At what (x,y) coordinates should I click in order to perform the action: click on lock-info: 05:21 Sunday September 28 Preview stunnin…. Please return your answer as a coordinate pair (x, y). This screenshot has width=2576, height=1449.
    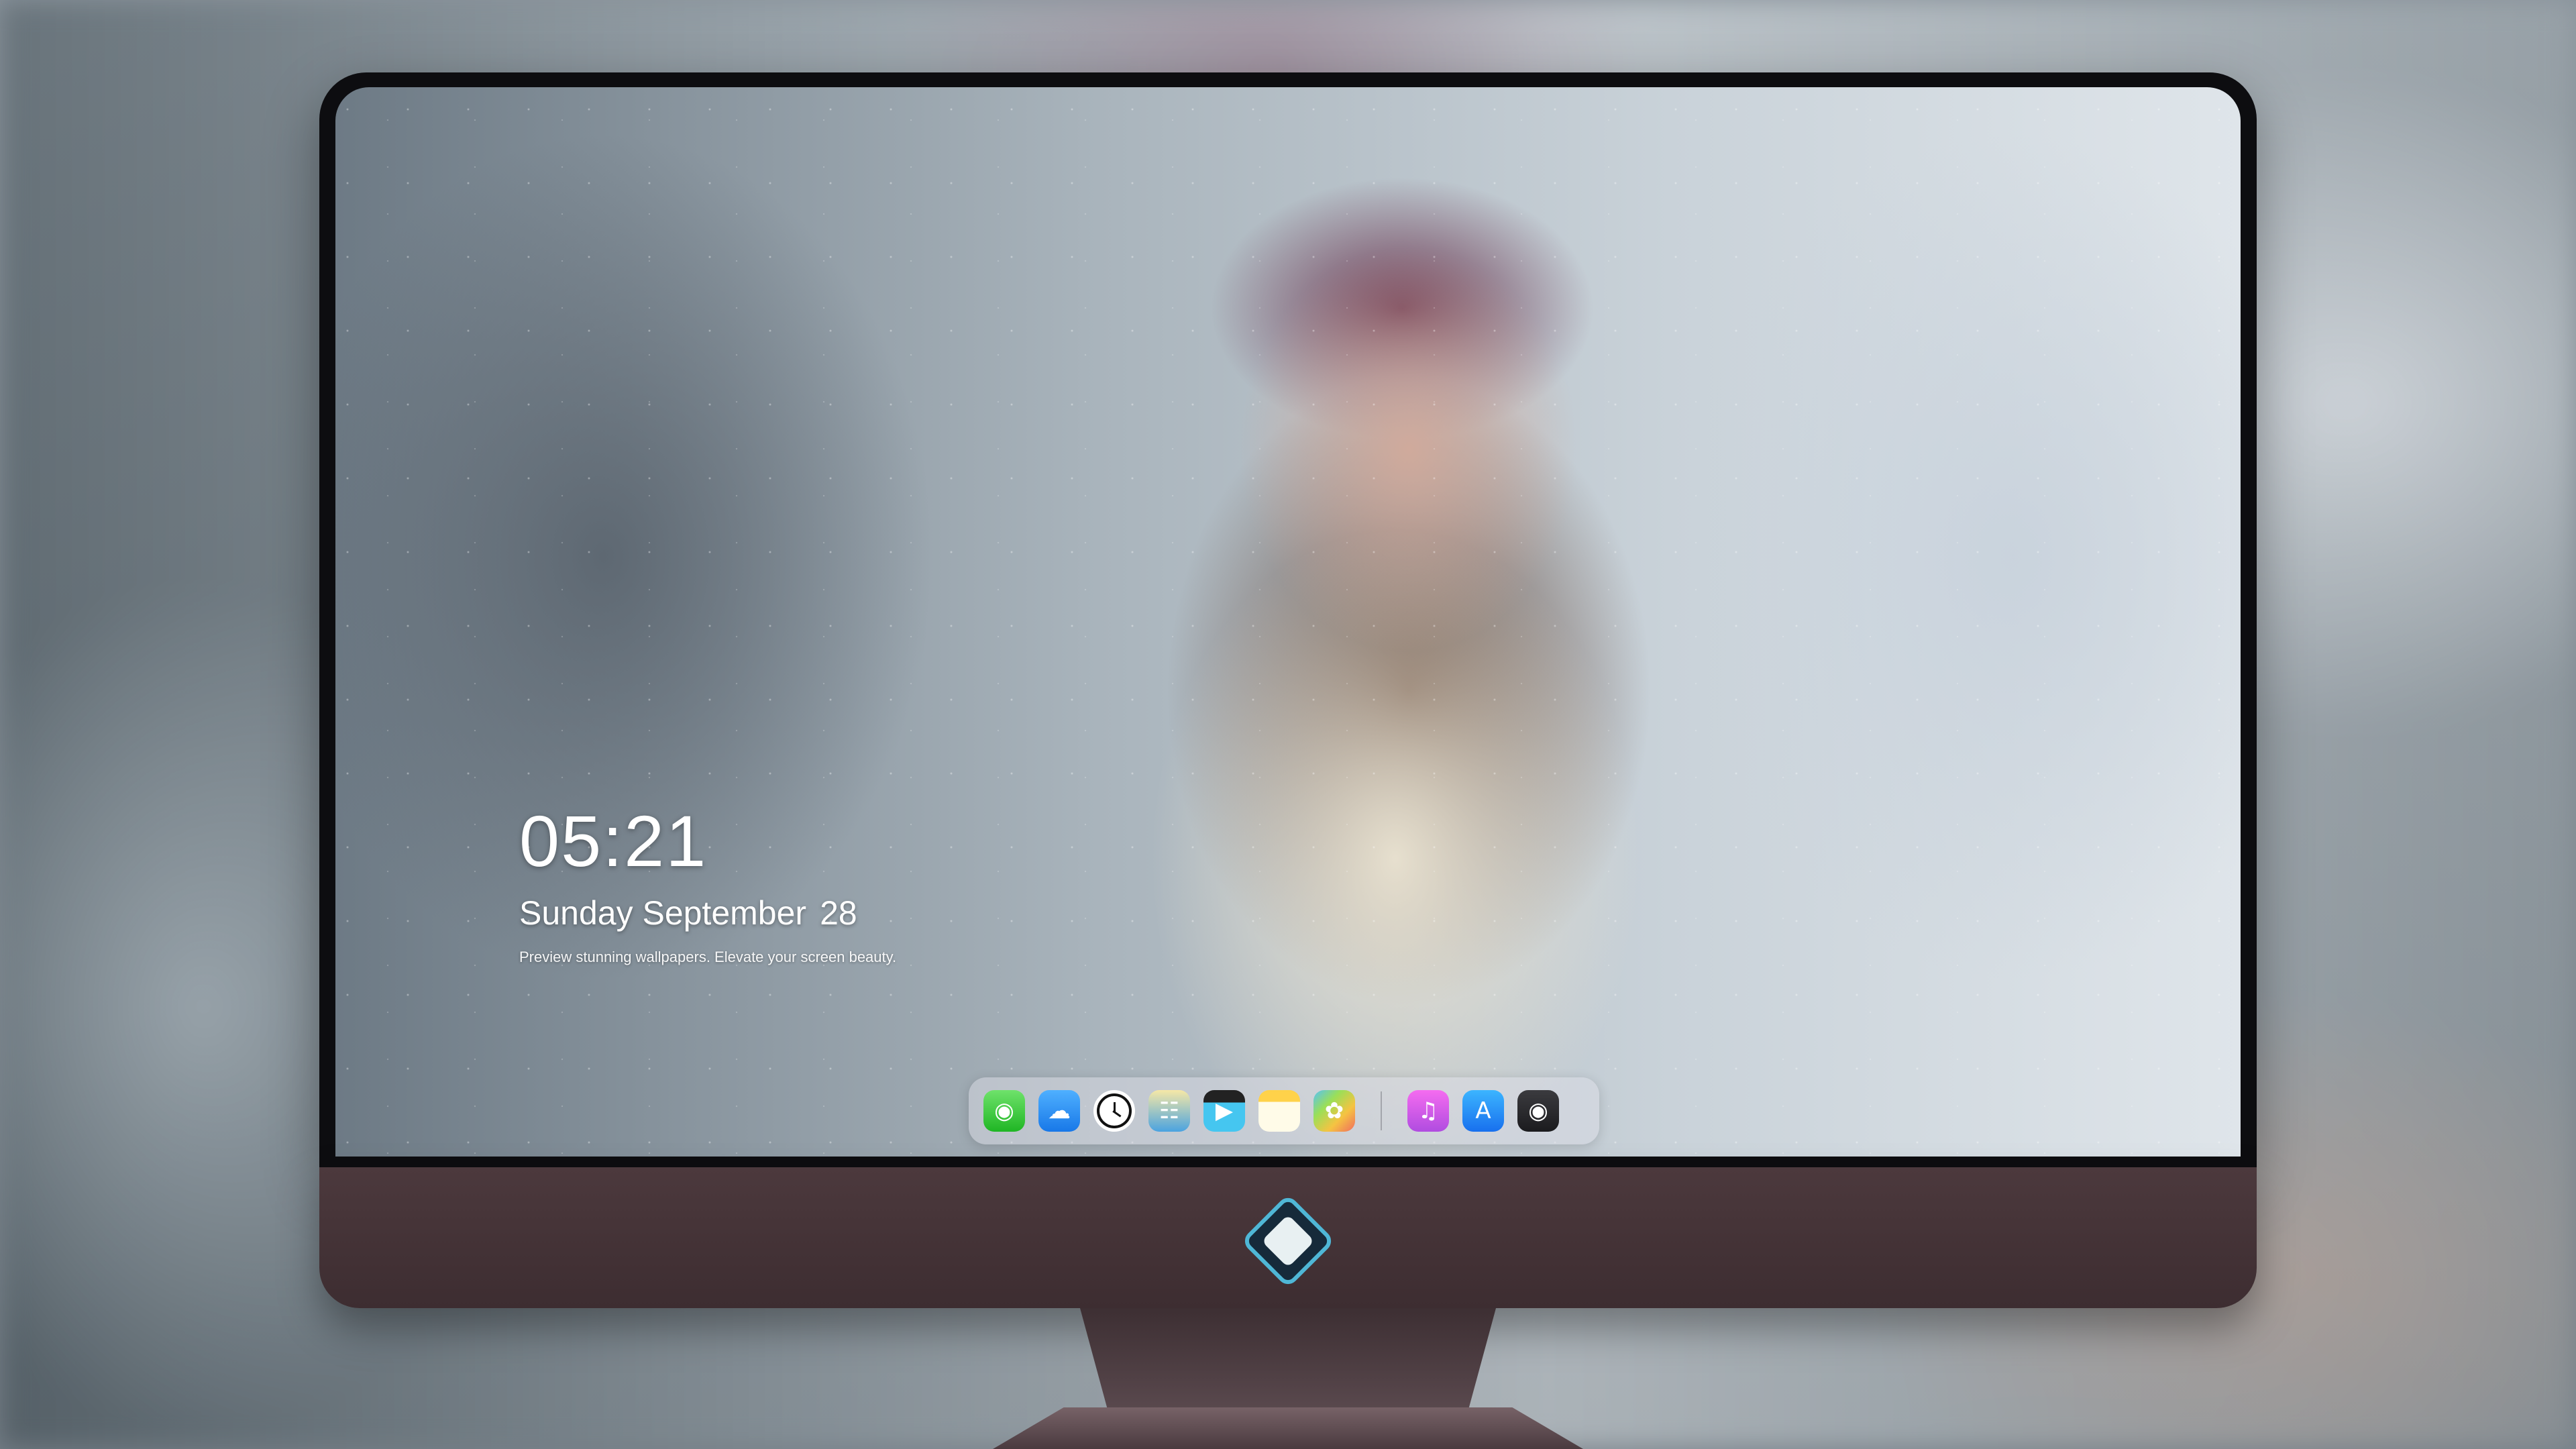
    Looking at the image, I should click on (707, 885).